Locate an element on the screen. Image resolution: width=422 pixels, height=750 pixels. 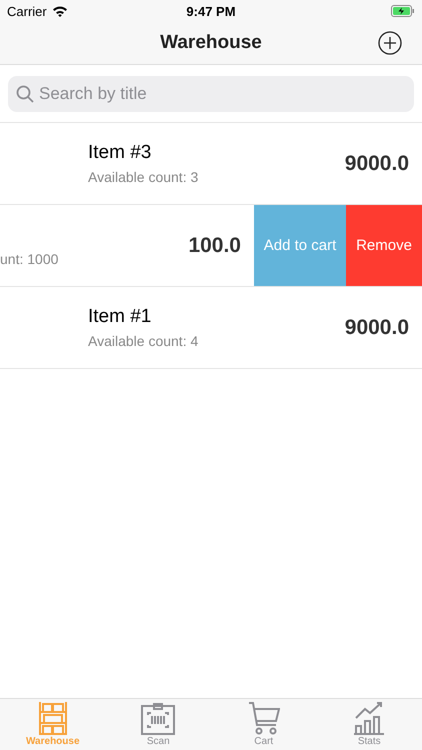
tab-item: Scan is located at coordinates (158, 724).